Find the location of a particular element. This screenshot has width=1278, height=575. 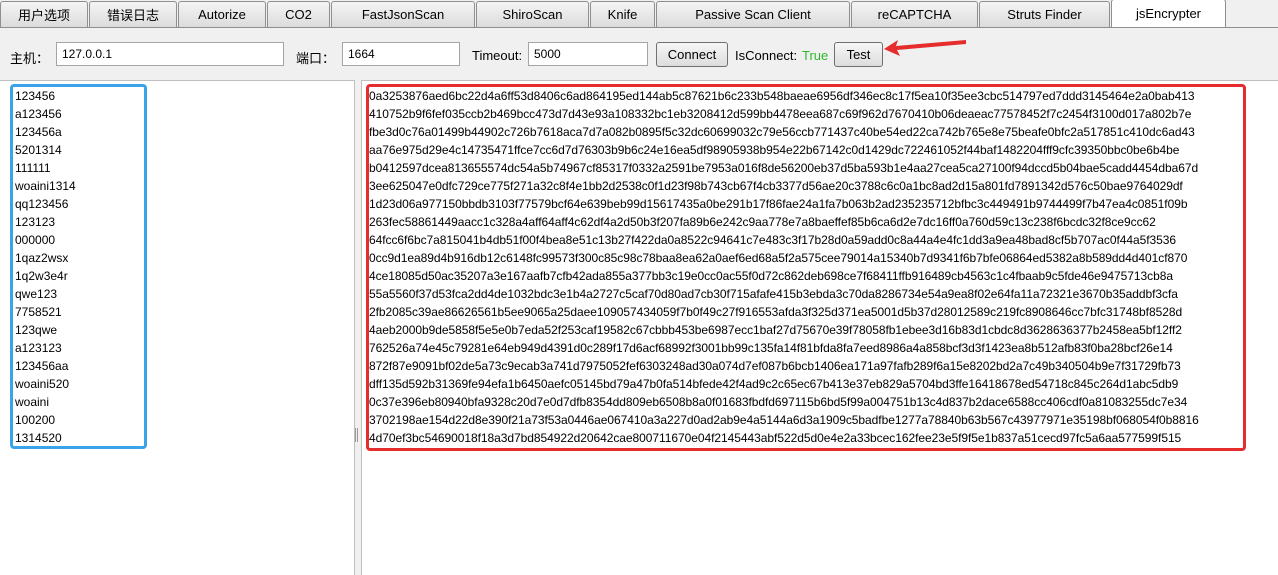

tab-label: Knife is located at coordinates (622, 14).